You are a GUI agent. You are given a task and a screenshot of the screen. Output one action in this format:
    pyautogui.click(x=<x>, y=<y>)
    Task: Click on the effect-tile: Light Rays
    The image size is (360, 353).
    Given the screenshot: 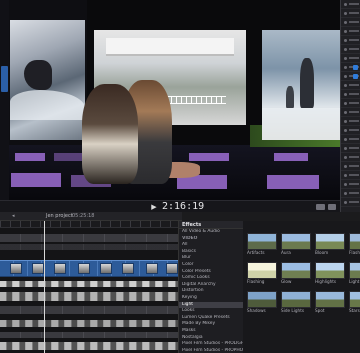 What is the action you would take?
    pyautogui.click(x=354, y=273)
    